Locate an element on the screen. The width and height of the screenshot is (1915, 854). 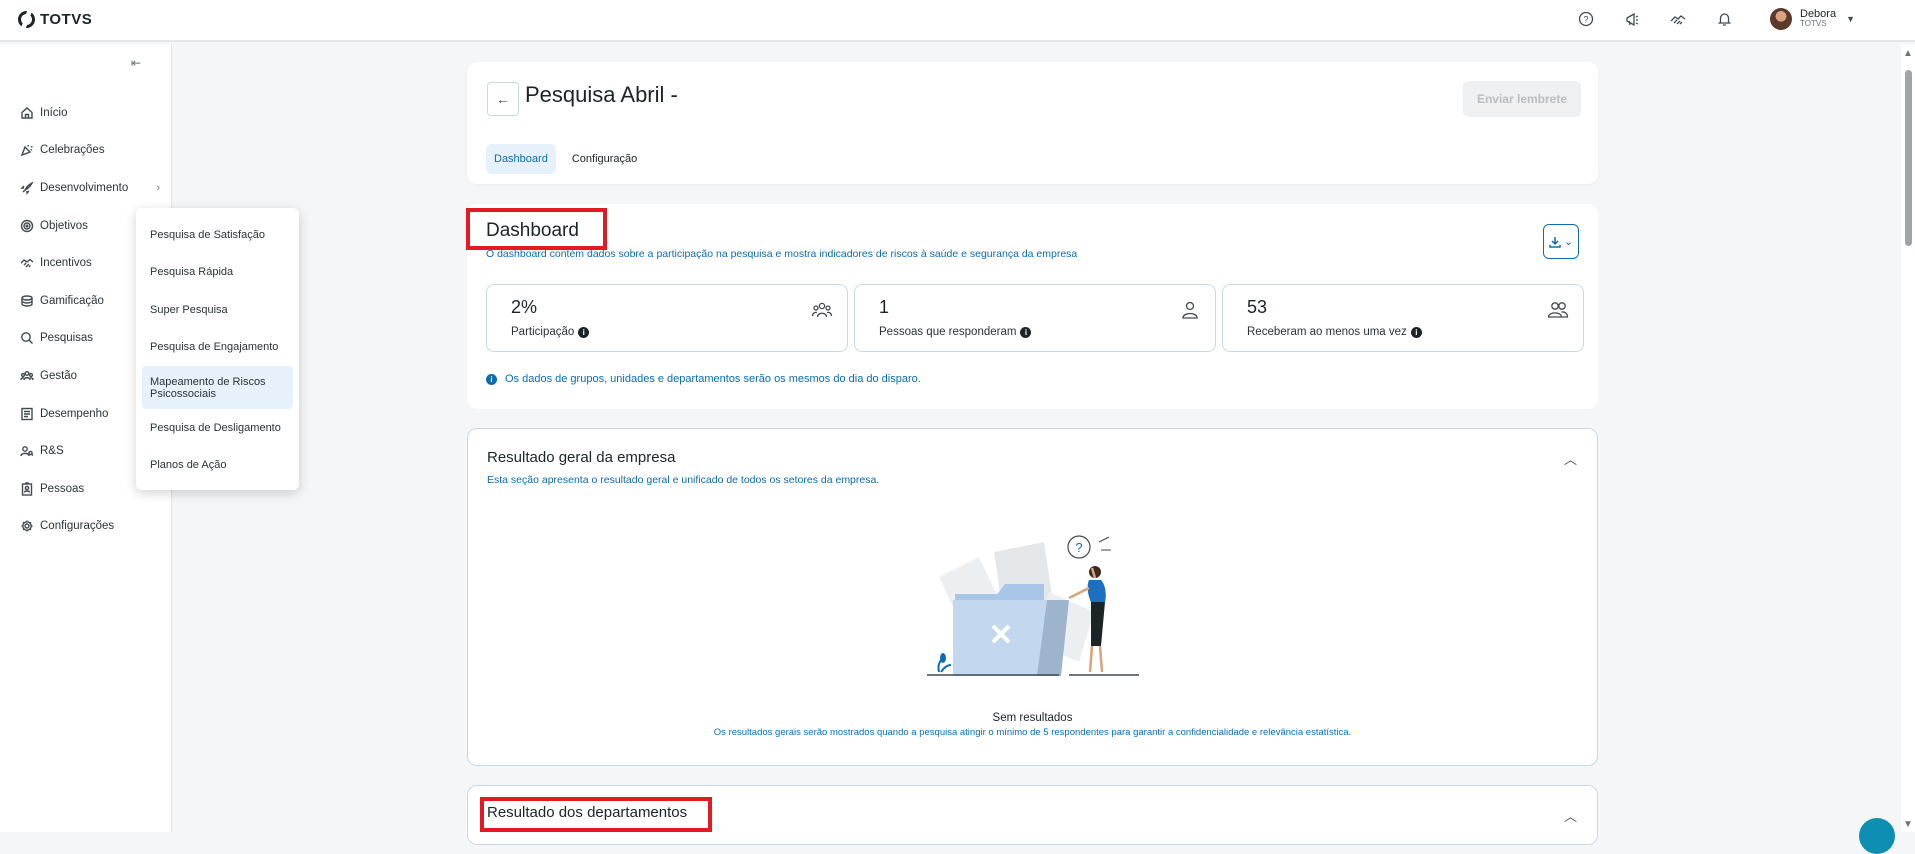
dashboard-title: Dashboard is located at coordinates (532, 230).